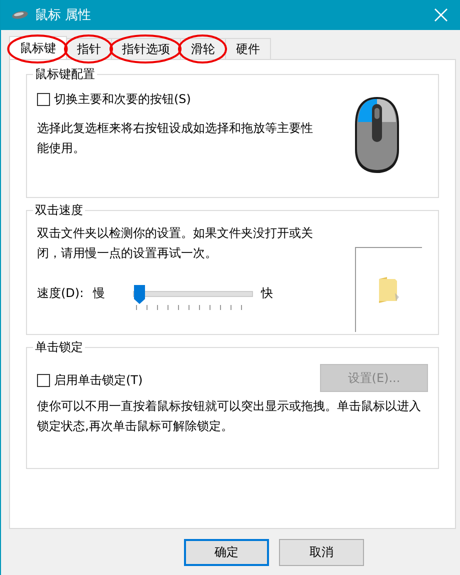 The image size is (460, 575). What do you see at coordinates (65, 74) in the screenshot?
I see `group-title: 鼠标键配置` at bounding box center [65, 74].